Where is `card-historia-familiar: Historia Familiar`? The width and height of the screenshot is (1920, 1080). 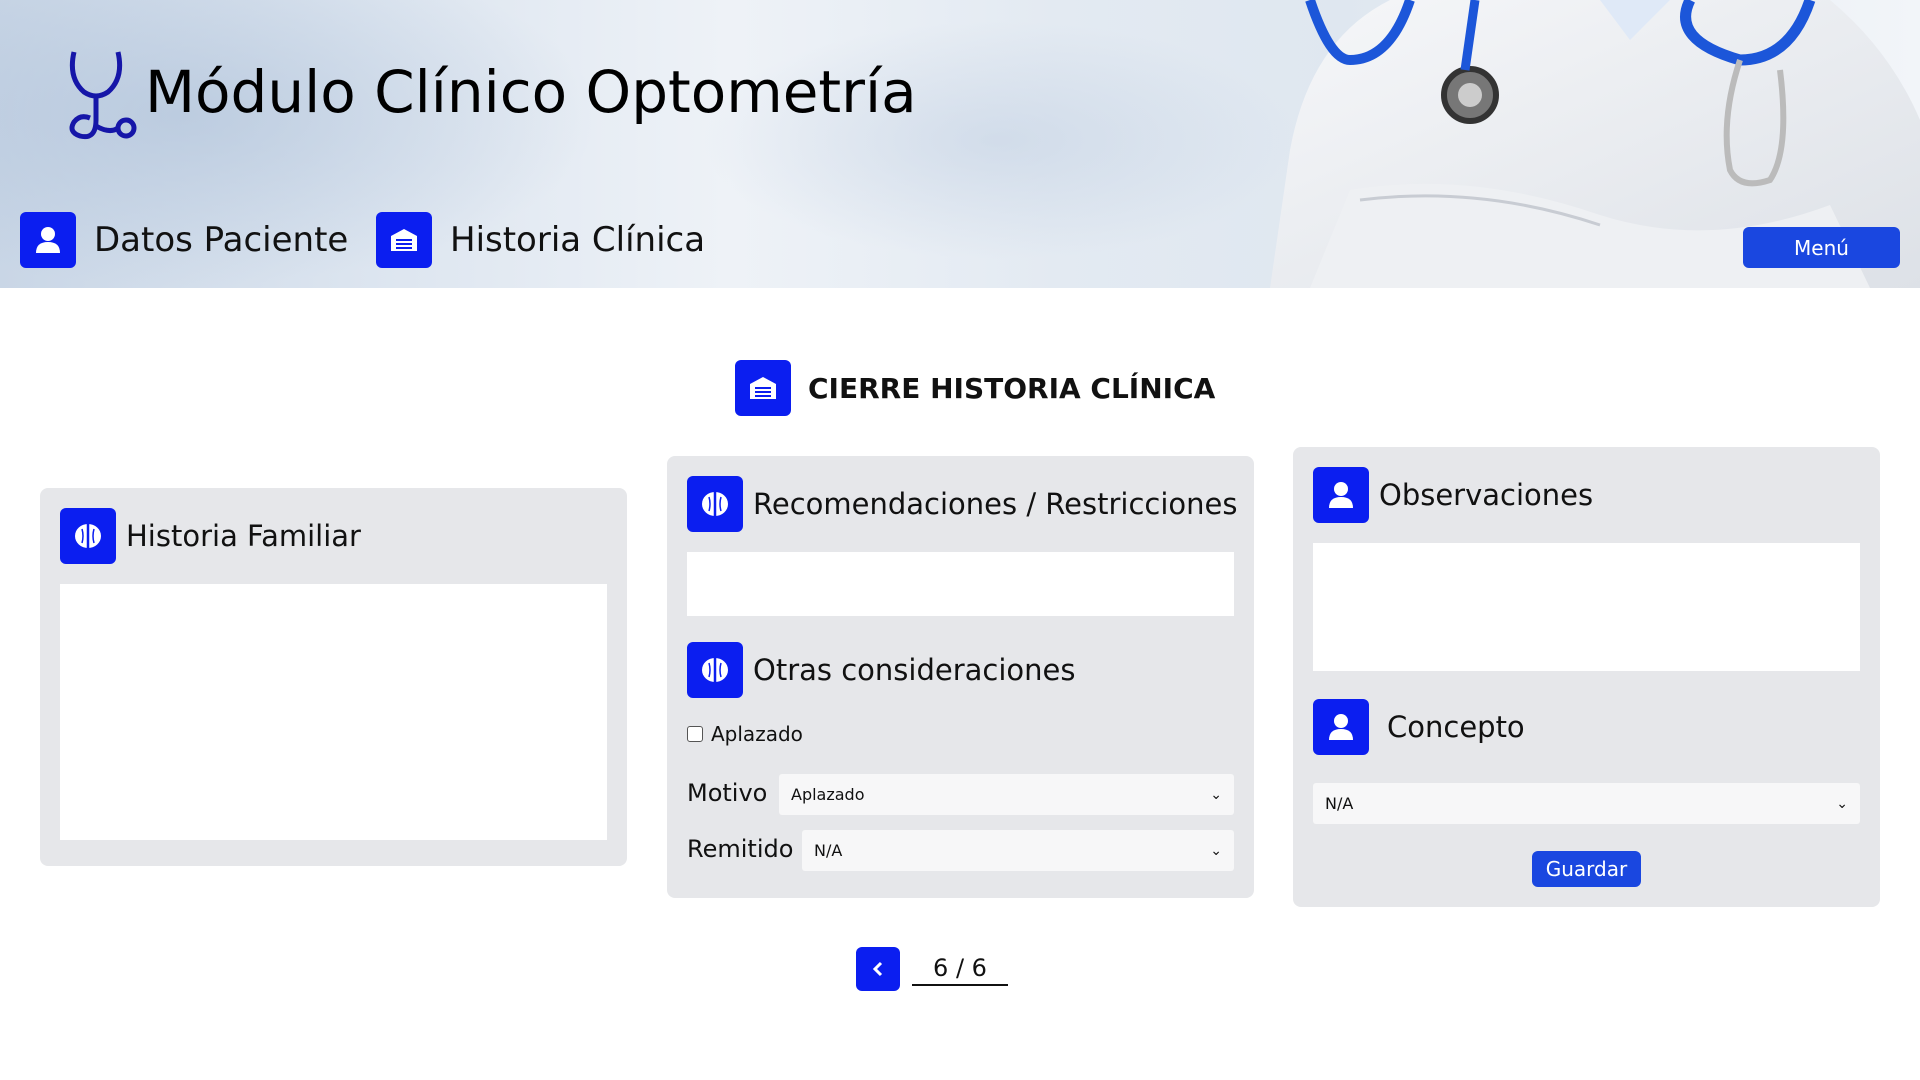 card-historia-familiar: Historia Familiar is located at coordinates (333, 677).